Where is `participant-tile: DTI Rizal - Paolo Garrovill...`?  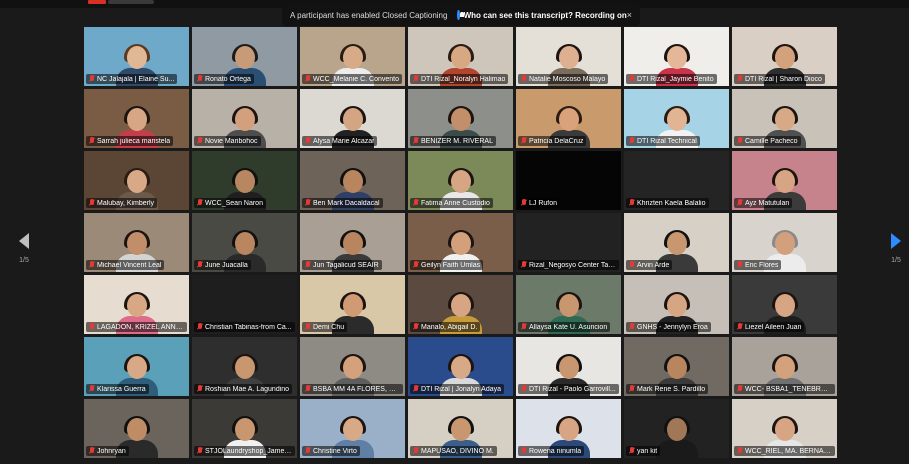
participant-tile: DTI Rizal - Paolo Garrovill... is located at coordinates (568, 366).